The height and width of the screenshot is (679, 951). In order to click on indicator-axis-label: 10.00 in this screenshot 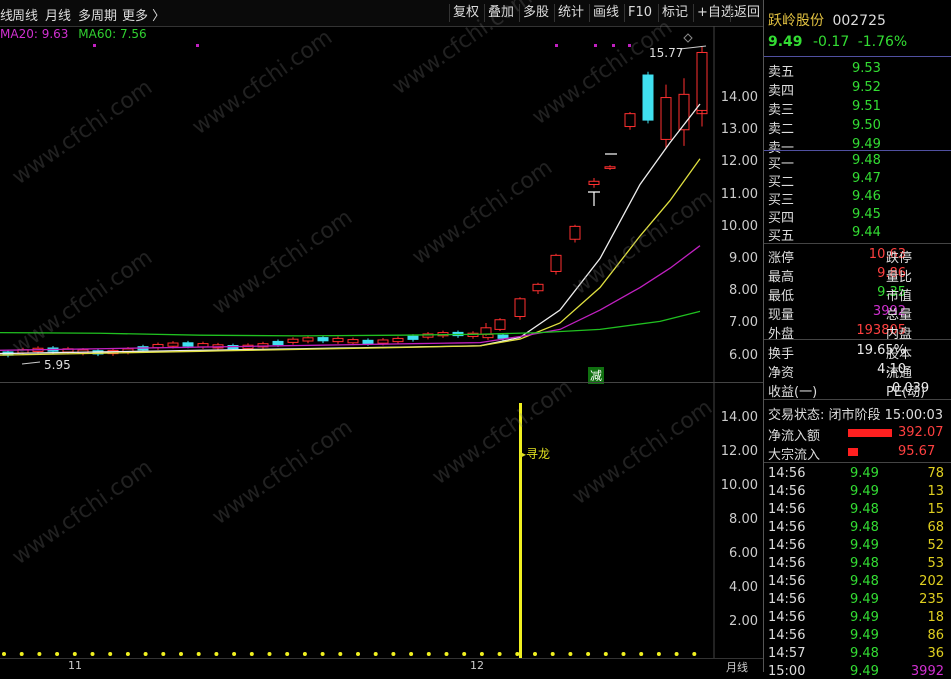, I will do `click(739, 485)`.